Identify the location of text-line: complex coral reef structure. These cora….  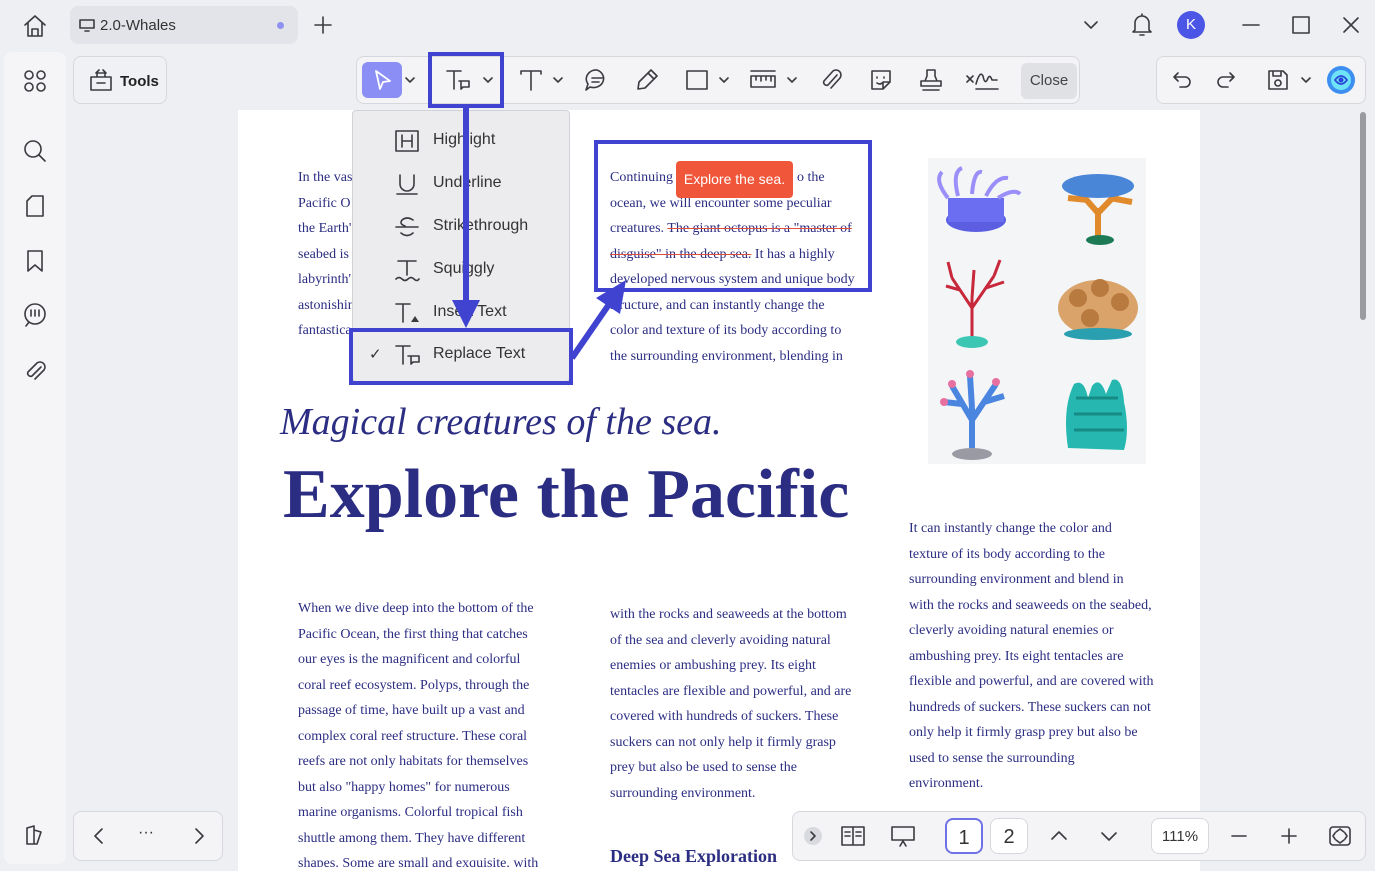
(413, 736).